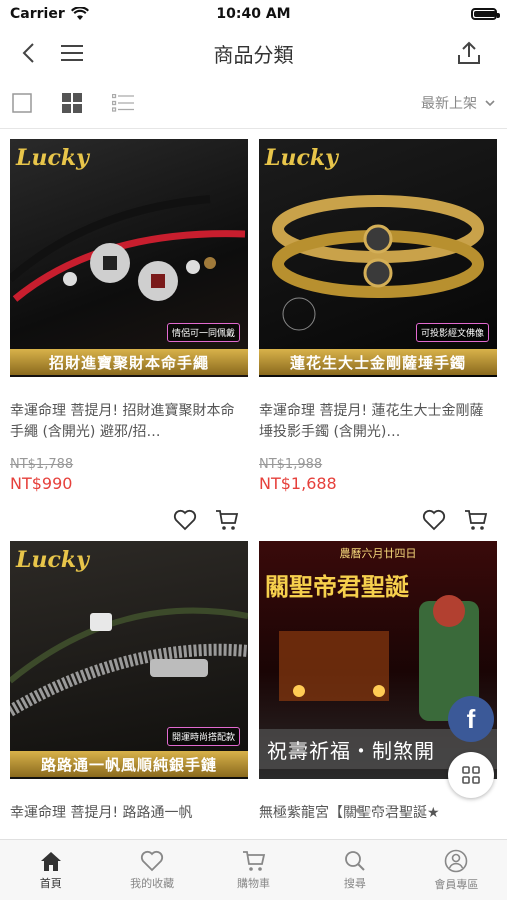  I want to click on product-banner: 路路通一帆風順純銀手鏈, so click(129, 764).